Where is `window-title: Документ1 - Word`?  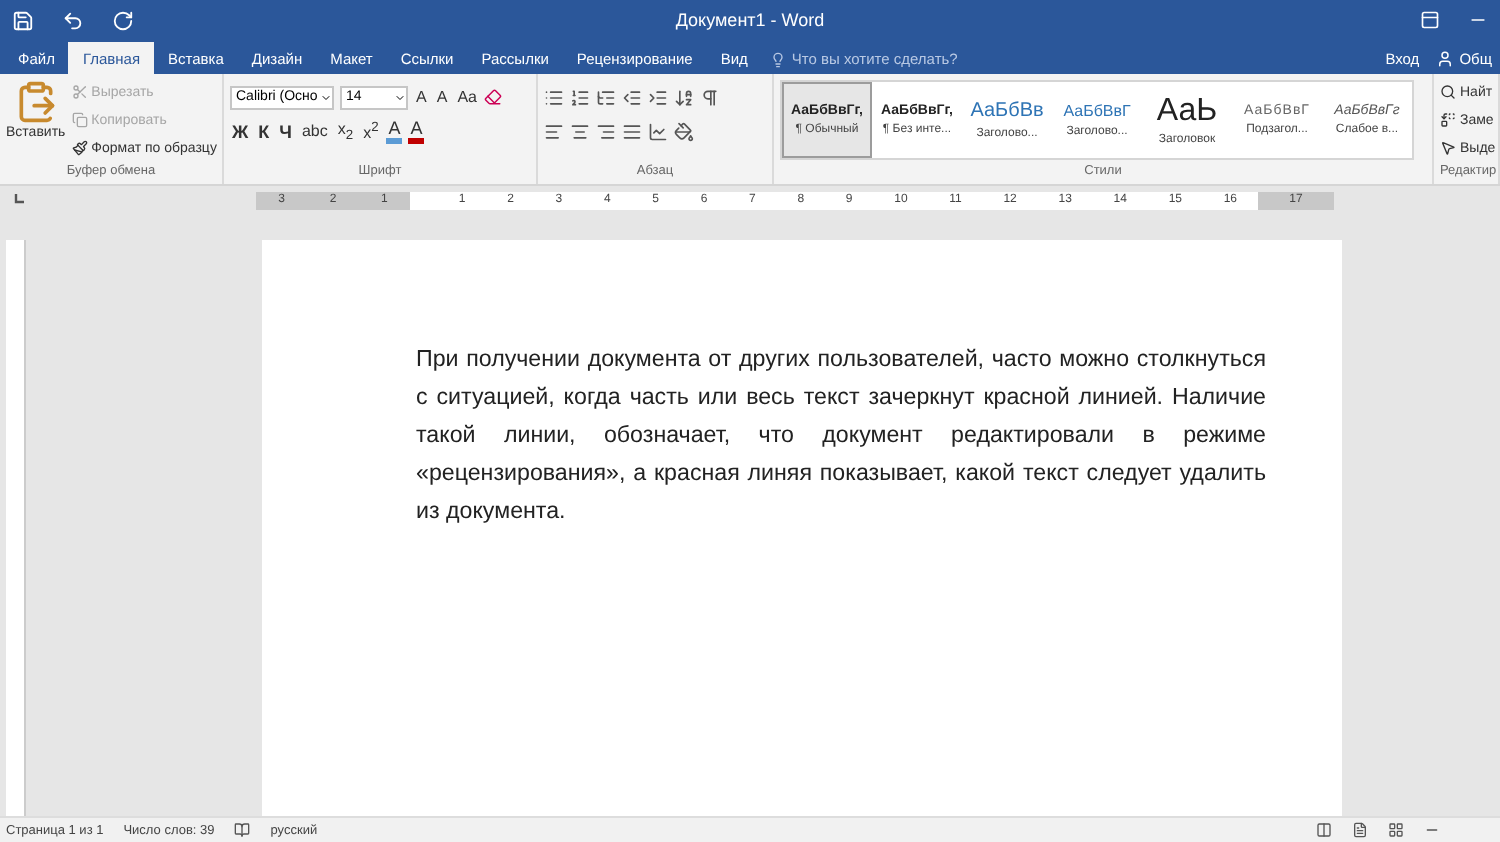
window-title: Документ1 - Word is located at coordinates (750, 20).